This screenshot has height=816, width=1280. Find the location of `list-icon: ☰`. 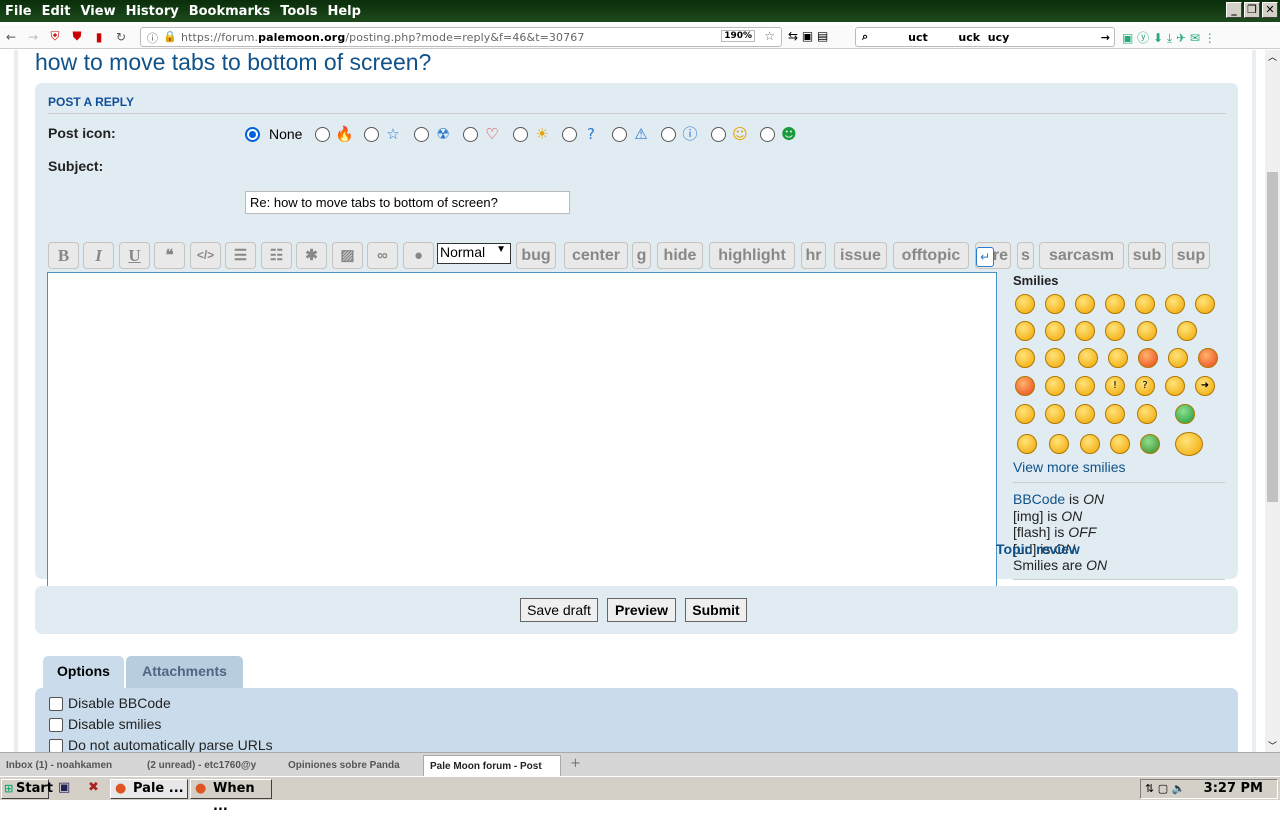

list-icon: ☰ is located at coordinates (240, 255).